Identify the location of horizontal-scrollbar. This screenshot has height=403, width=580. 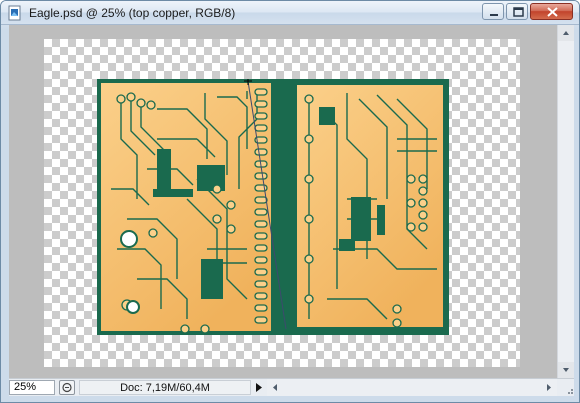
(412, 387).